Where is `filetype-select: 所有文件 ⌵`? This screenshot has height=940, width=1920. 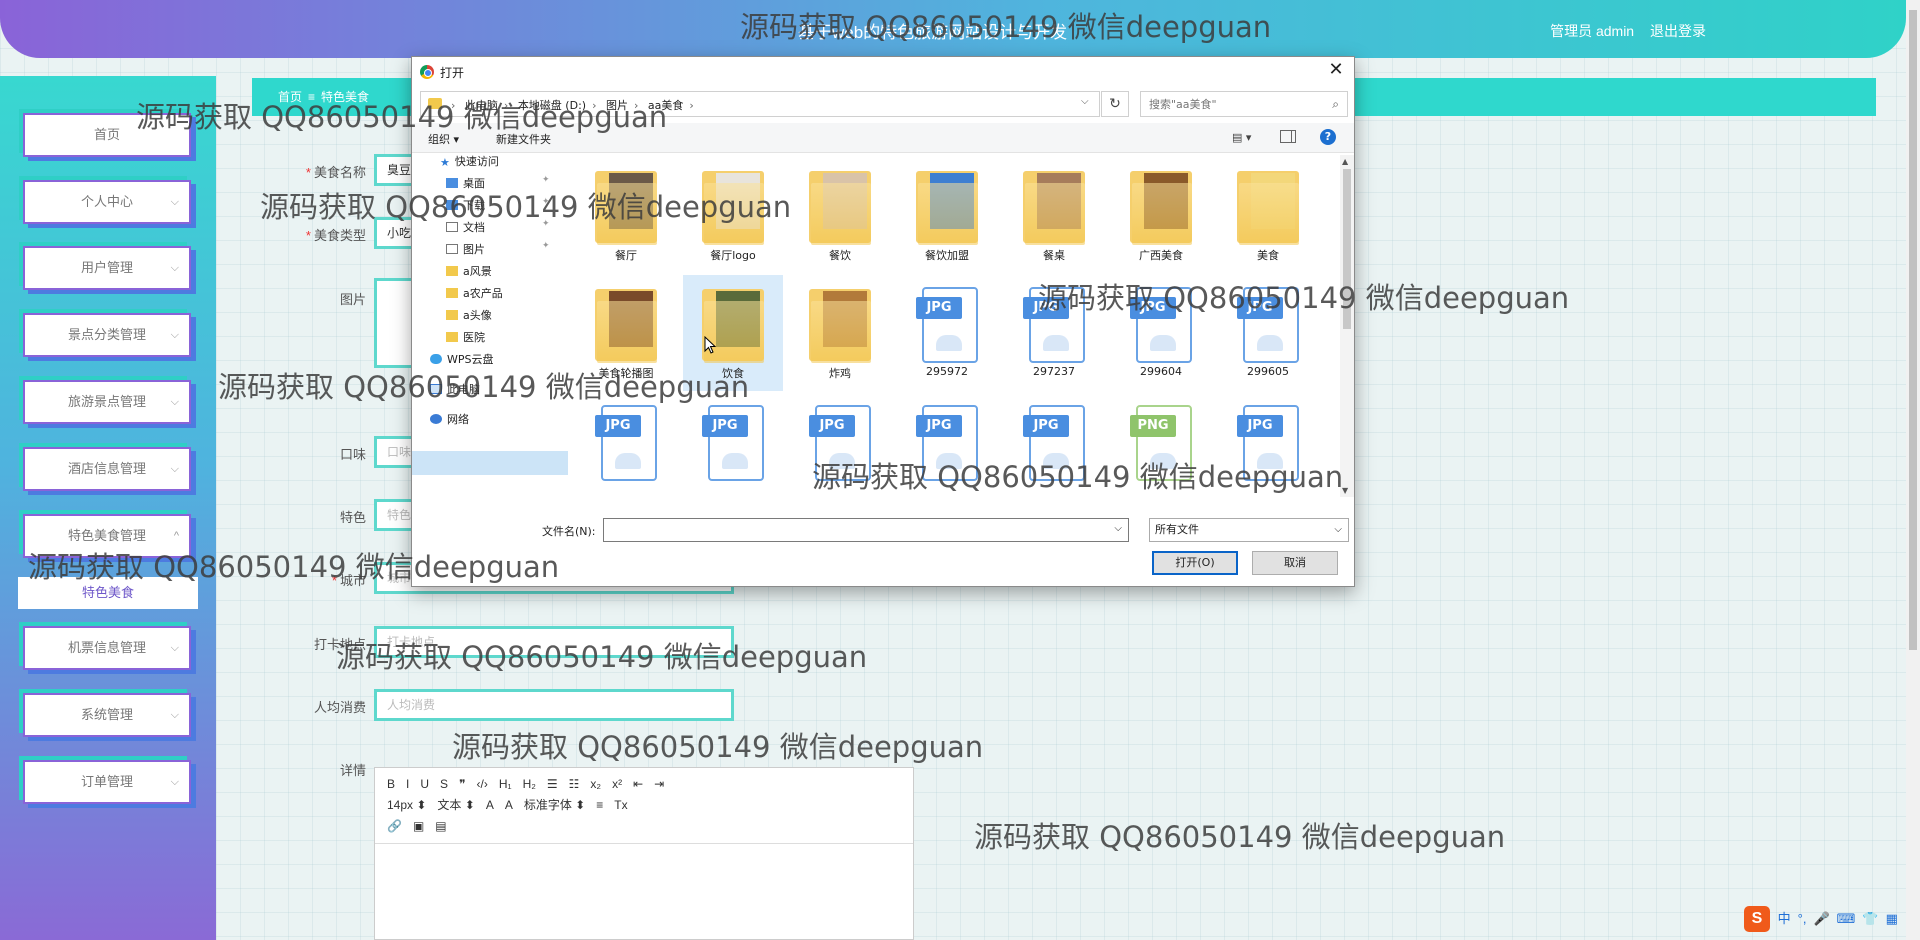
filetype-select: 所有文件 ⌵ is located at coordinates (1249, 530).